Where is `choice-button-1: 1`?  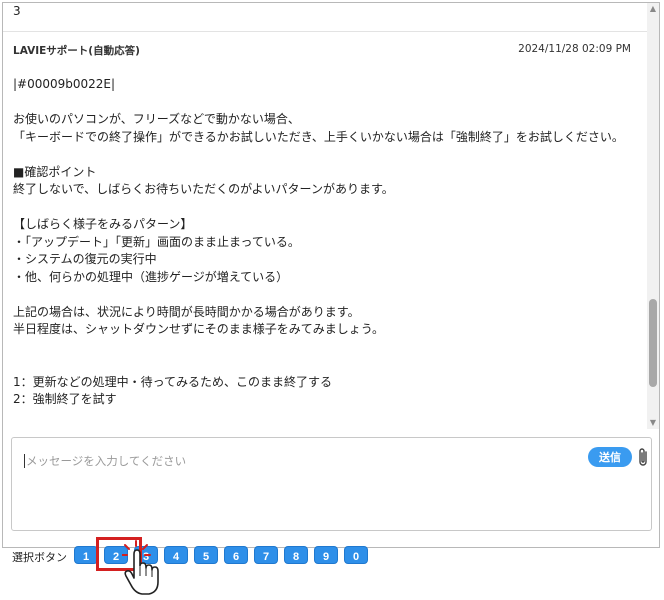
choice-button-1: 1 is located at coordinates (86, 555).